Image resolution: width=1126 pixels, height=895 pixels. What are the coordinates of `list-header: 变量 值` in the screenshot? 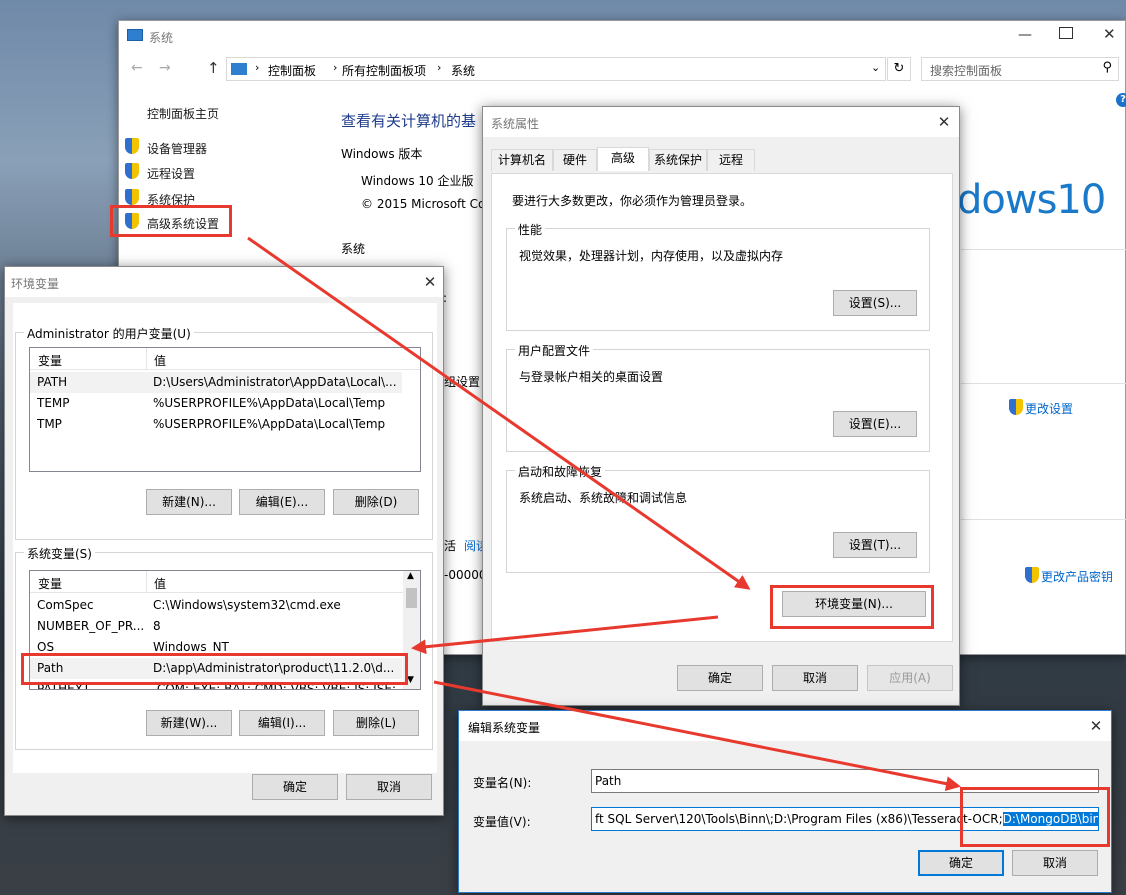 It's located at (225, 582).